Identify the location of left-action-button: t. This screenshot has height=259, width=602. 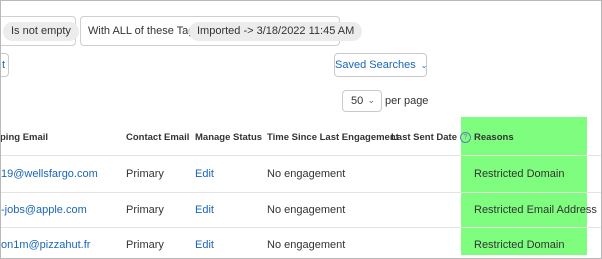
(5, 65).